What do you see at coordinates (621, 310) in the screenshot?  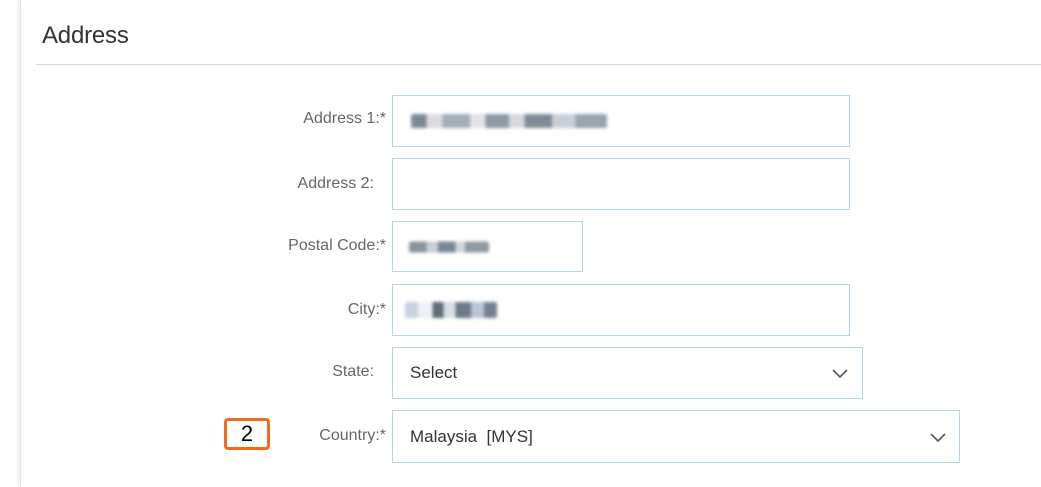 I see `city-input` at bounding box center [621, 310].